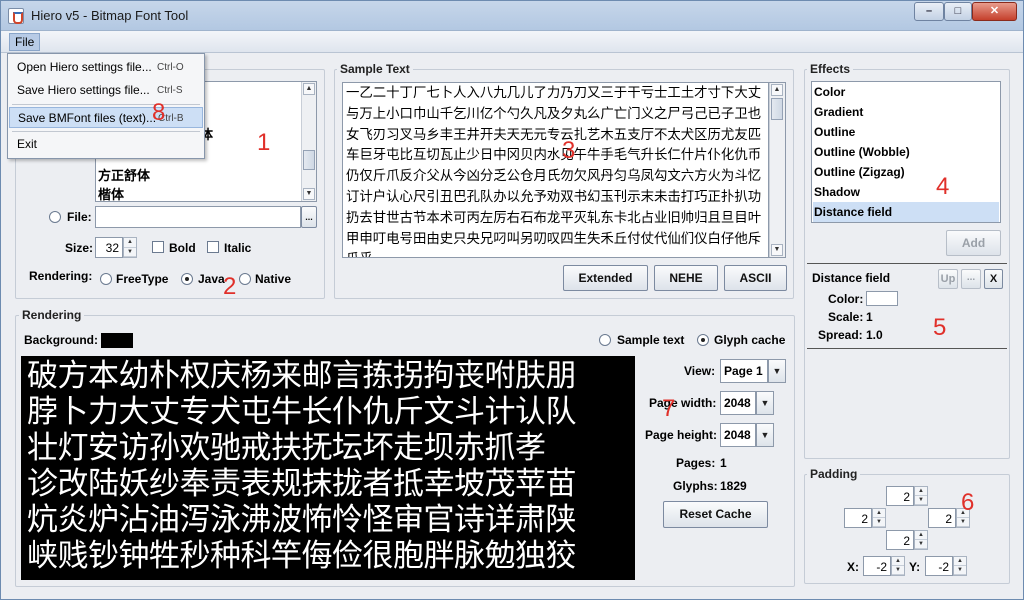  What do you see at coordinates (900, 496) in the screenshot?
I see `padding-top-input: 2` at bounding box center [900, 496].